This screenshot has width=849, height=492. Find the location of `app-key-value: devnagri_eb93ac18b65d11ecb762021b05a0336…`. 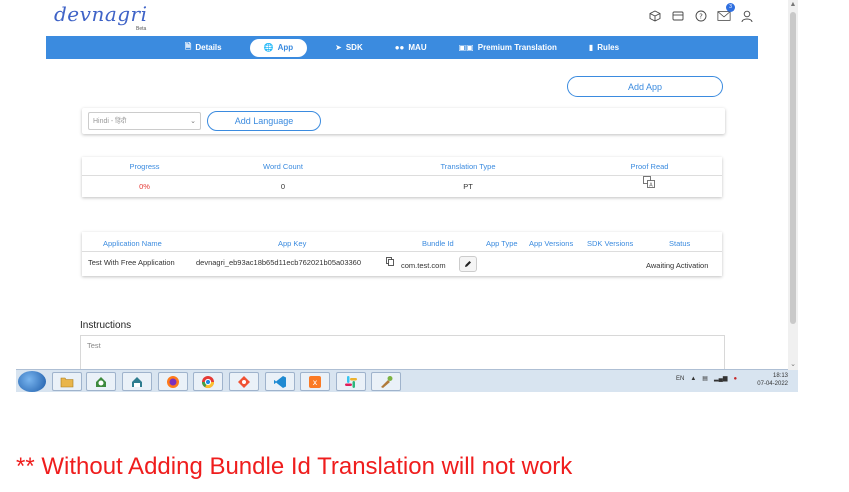

app-key-value: devnagri_eb93ac18b65d11ecb762021b05a0336… is located at coordinates (279, 262).